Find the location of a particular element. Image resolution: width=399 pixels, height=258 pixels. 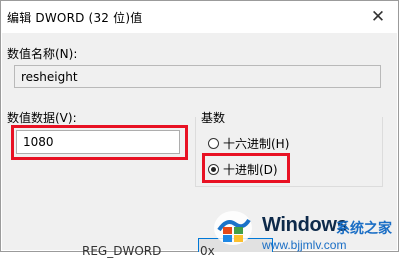

behind-value-text: 0x is located at coordinates (207, 251).